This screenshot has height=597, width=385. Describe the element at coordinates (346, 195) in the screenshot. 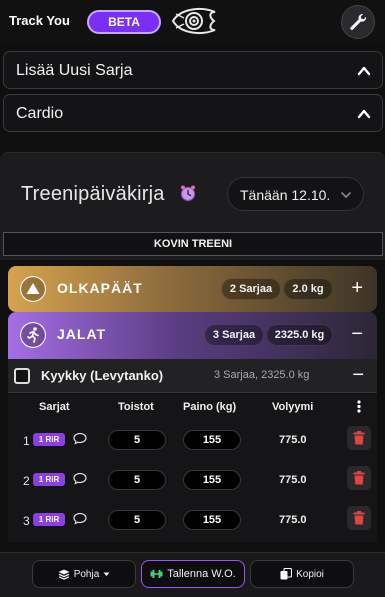

I see `chevron-down-icon` at that location.